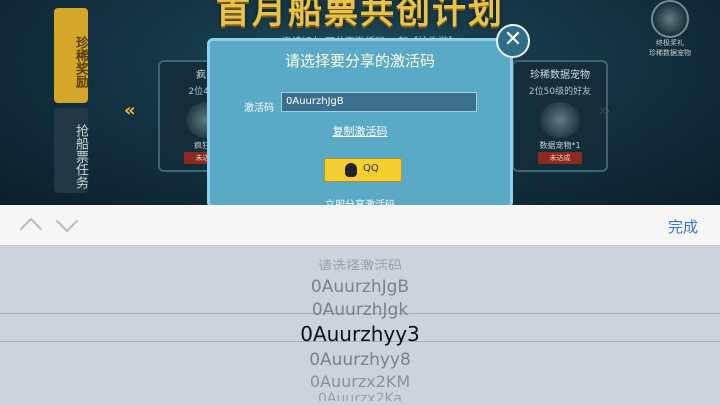 The width and height of the screenshot is (720, 405). Describe the element at coordinates (31, 229) in the screenshot. I see `chevron-up-icon` at that location.